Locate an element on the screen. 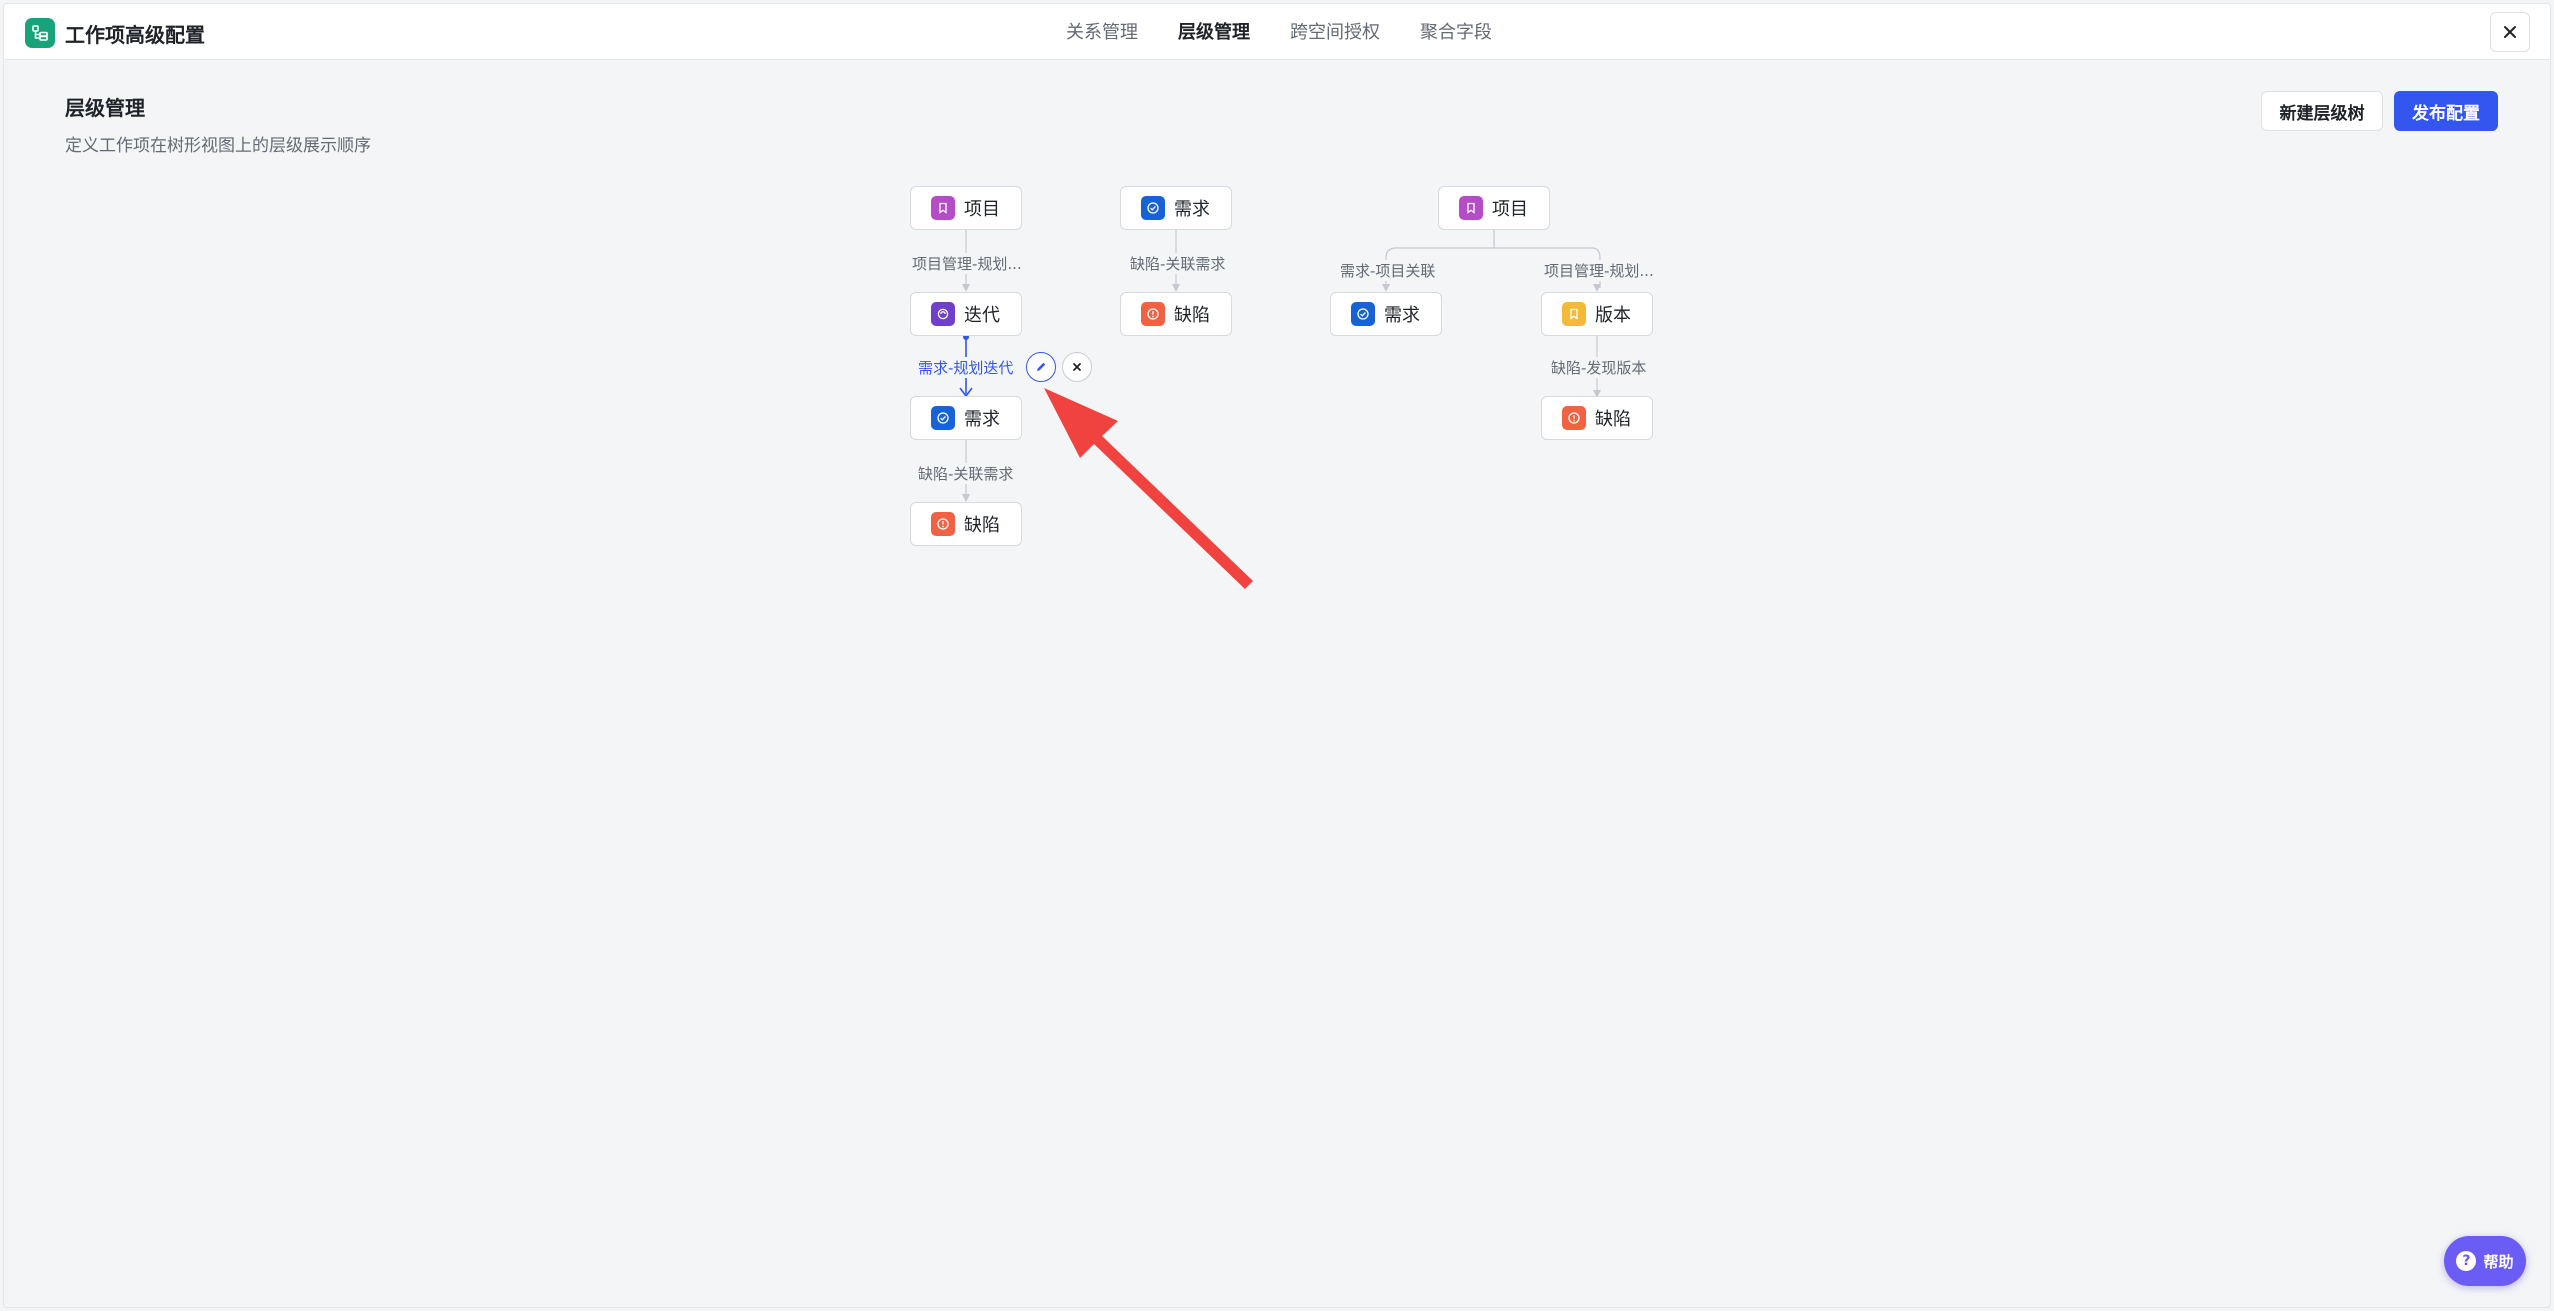 The width and height of the screenshot is (2554, 1311). help-label: 帮助 is located at coordinates (2498, 1261).